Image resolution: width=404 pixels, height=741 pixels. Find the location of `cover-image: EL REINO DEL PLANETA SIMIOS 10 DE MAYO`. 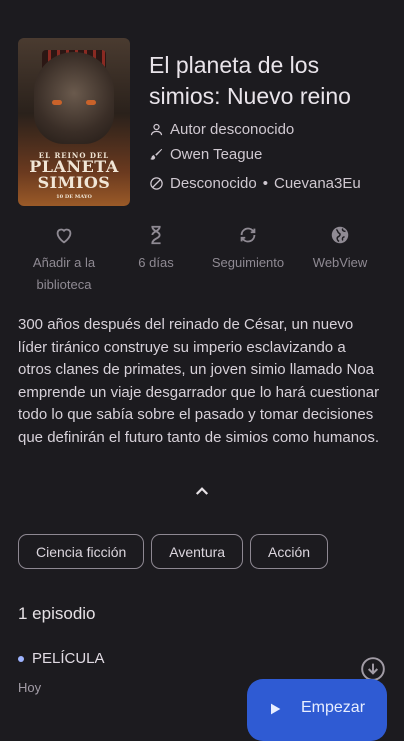

cover-image: EL REINO DEL PLANETA SIMIOS 10 DE MAYO is located at coordinates (74, 122).